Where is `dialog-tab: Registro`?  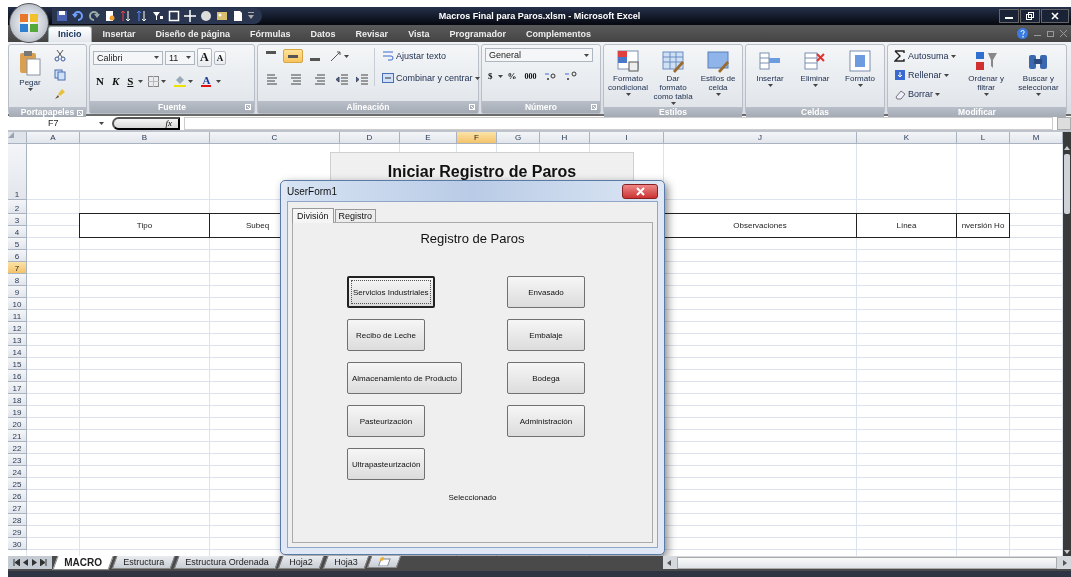
dialog-tab: Registro is located at coordinates (355, 215).